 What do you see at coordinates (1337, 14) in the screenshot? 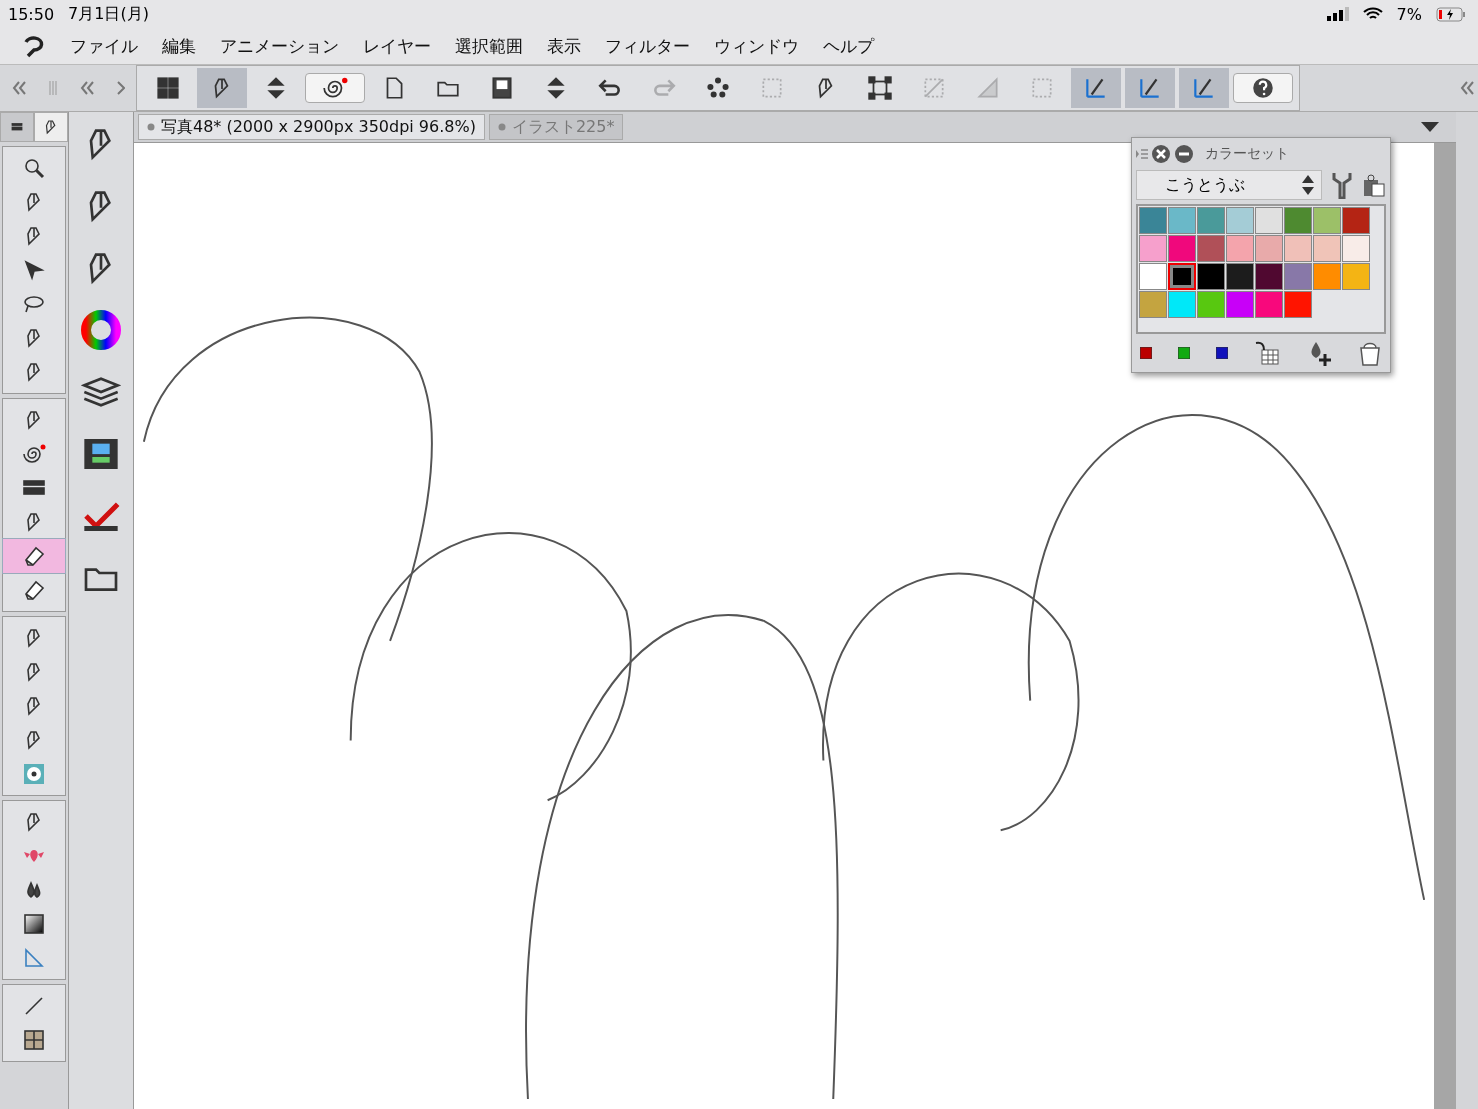
I see `signal-icon` at bounding box center [1337, 14].